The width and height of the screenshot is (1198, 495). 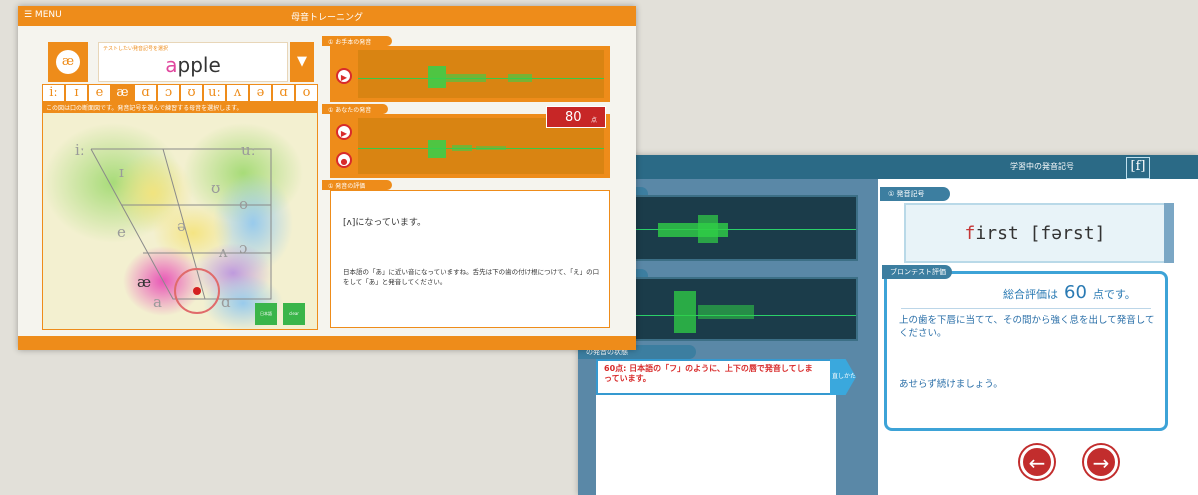 What do you see at coordinates (481, 74) in the screenshot?
I see `model-waveform` at bounding box center [481, 74].